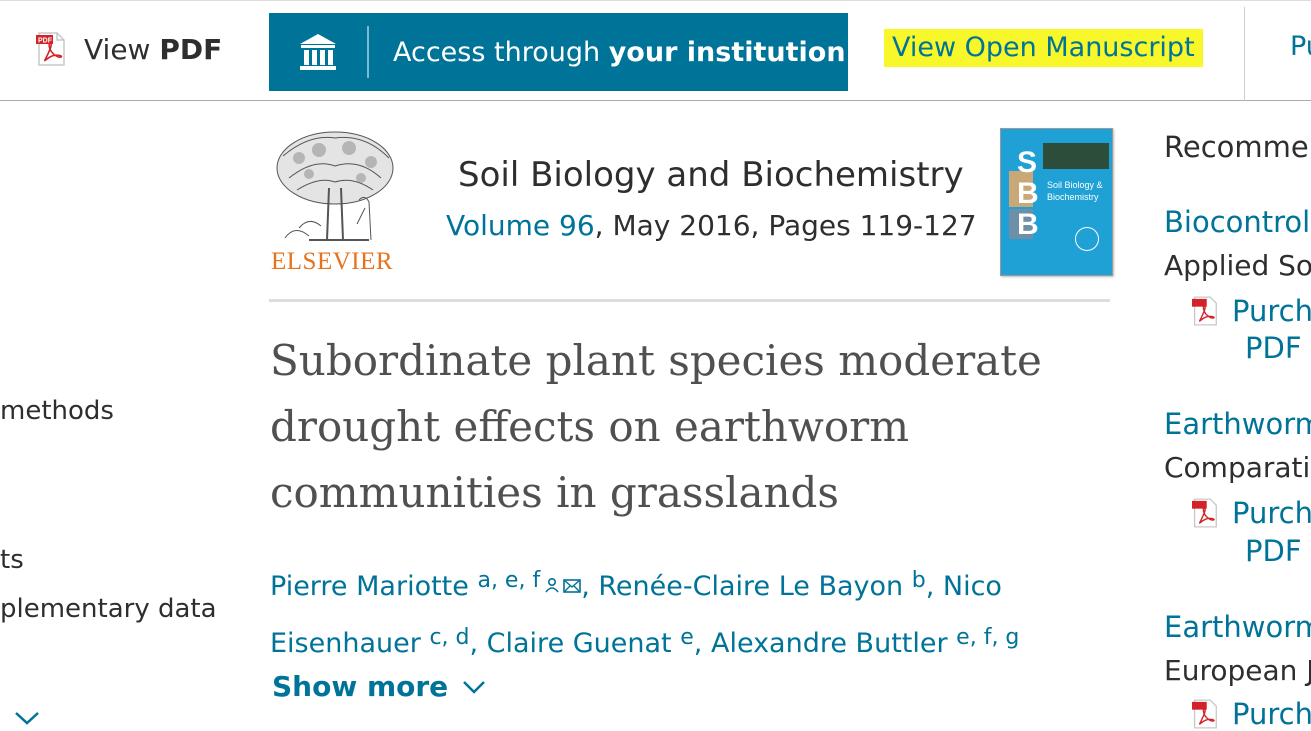  I want to click on pdf-label: PDF, so click(191, 49).